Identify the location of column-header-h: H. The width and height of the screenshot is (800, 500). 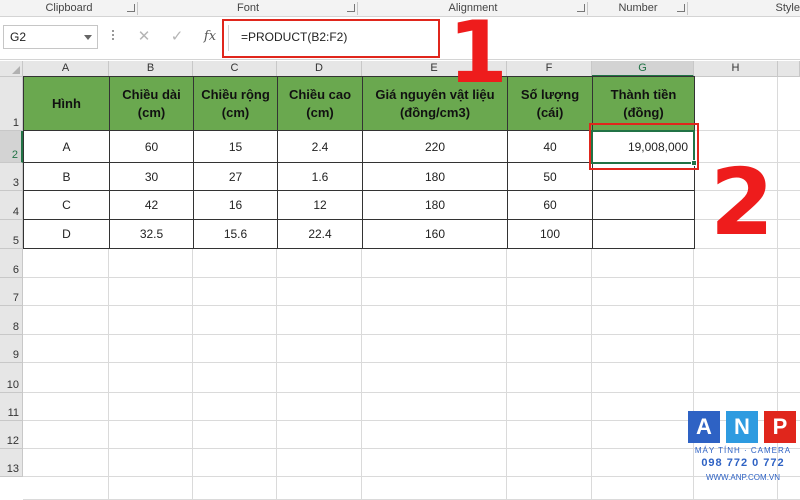
(736, 69).